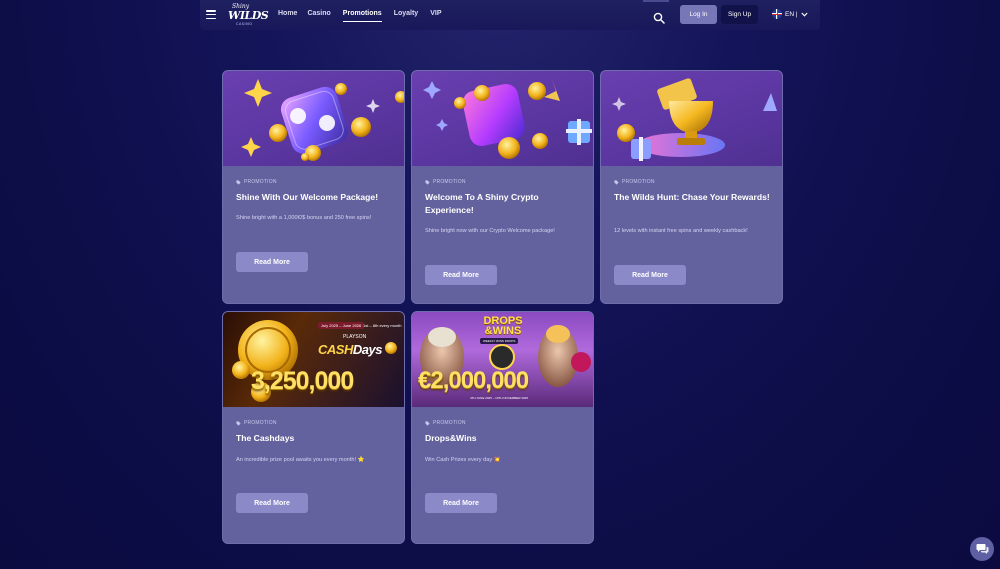 The width and height of the screenshot is (1000, 569). Describe the element at coordinates (322, 120) in the screenshot. I see `dice-coins-illustration` at that location.